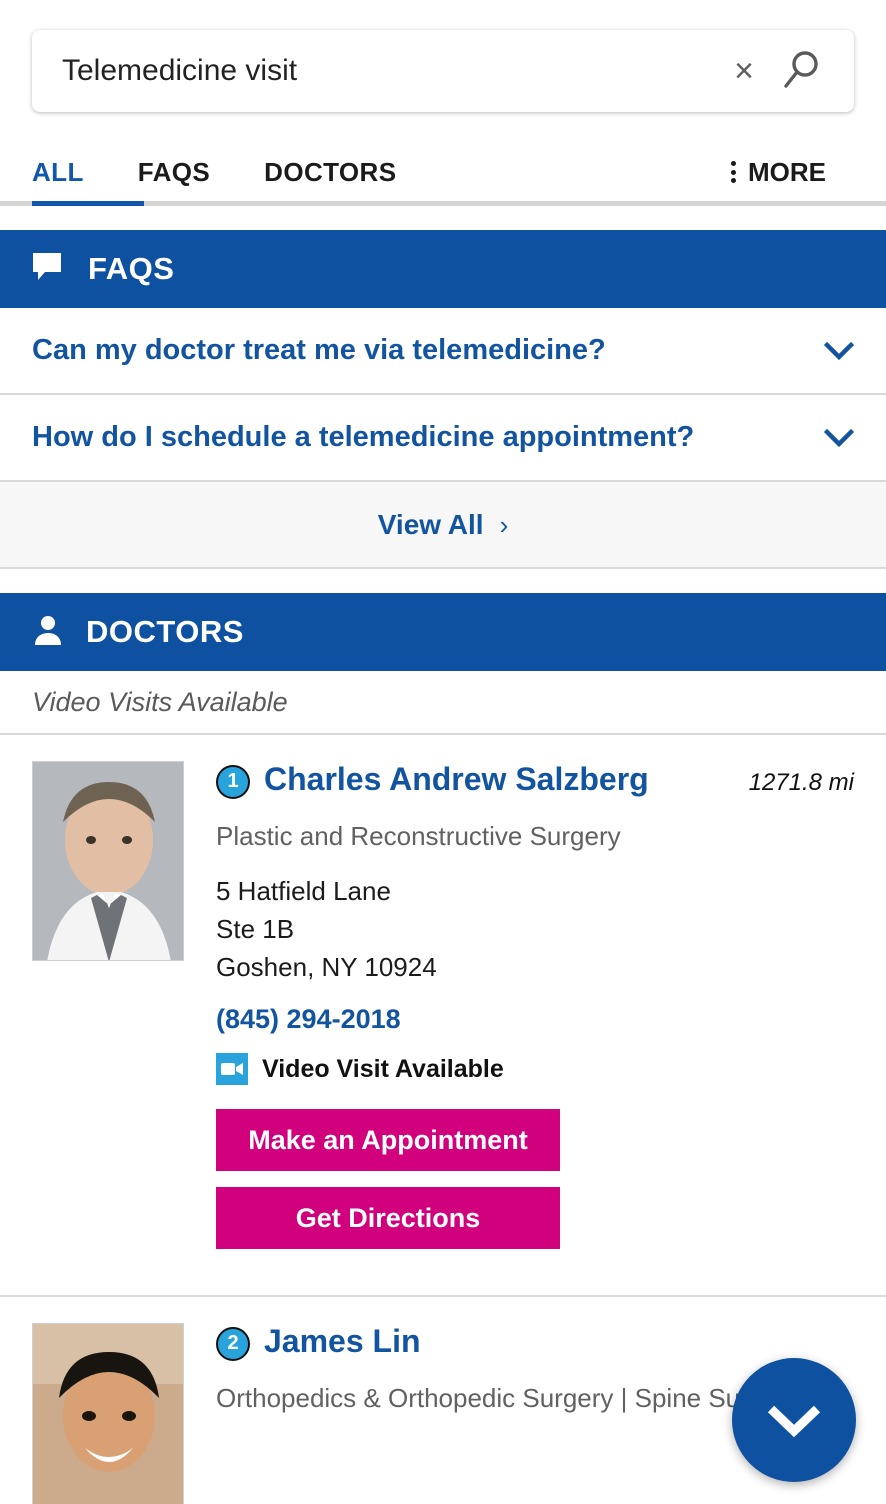 This screenshot has height=1504, width=886. I want to click on tab-faqs: FAQS, so click(174, 172).